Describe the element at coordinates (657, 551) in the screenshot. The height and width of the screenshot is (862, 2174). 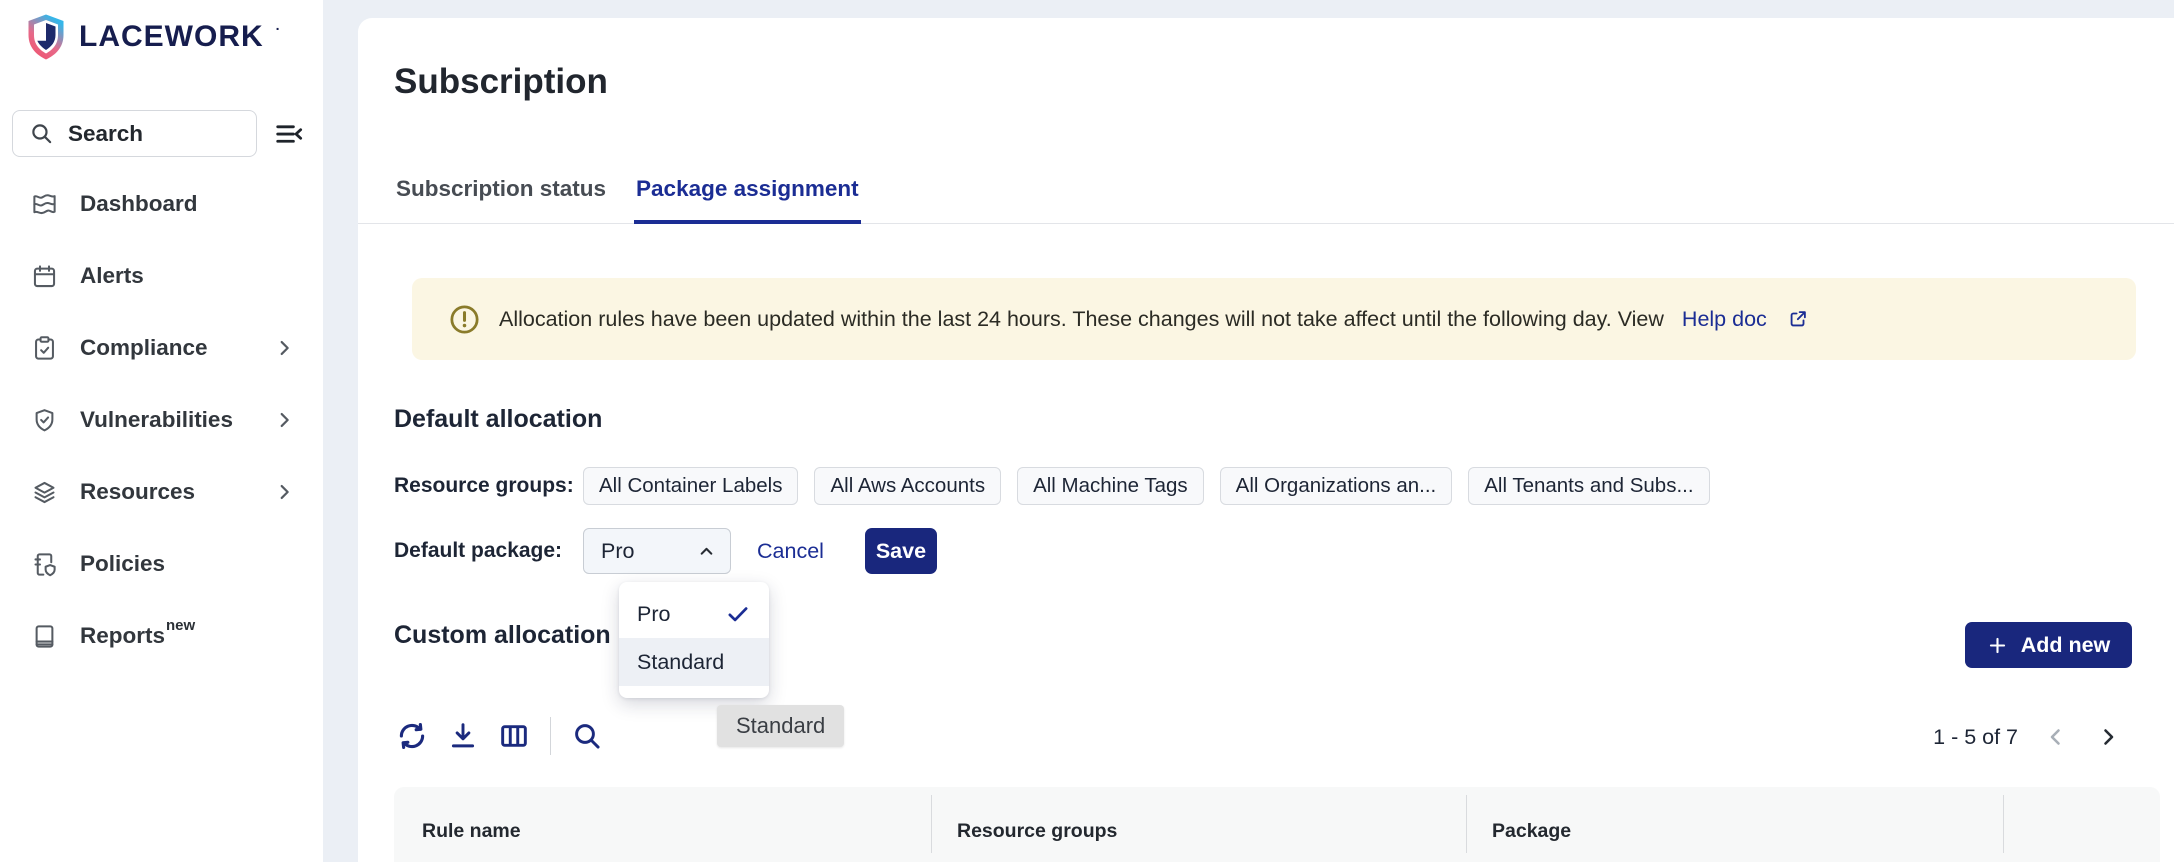
I see `package-select: Pro` at that location.